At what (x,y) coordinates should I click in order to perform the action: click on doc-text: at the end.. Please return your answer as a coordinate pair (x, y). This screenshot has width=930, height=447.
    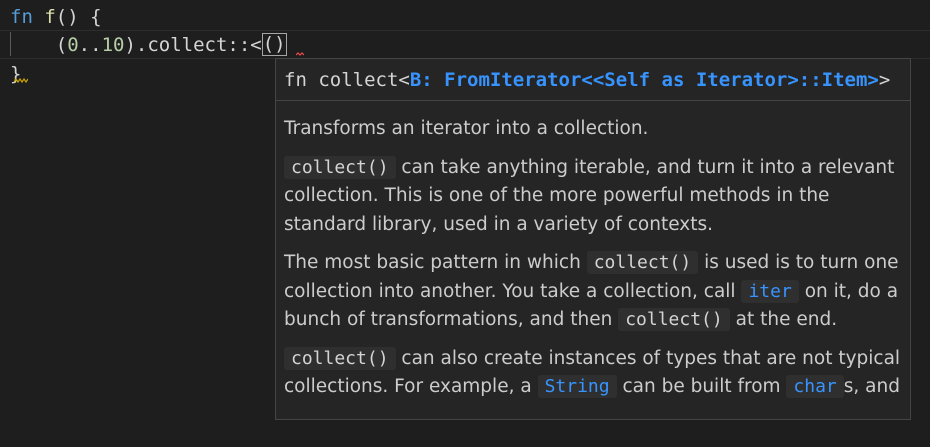
    Looking at the image, I should click on (783, 319).